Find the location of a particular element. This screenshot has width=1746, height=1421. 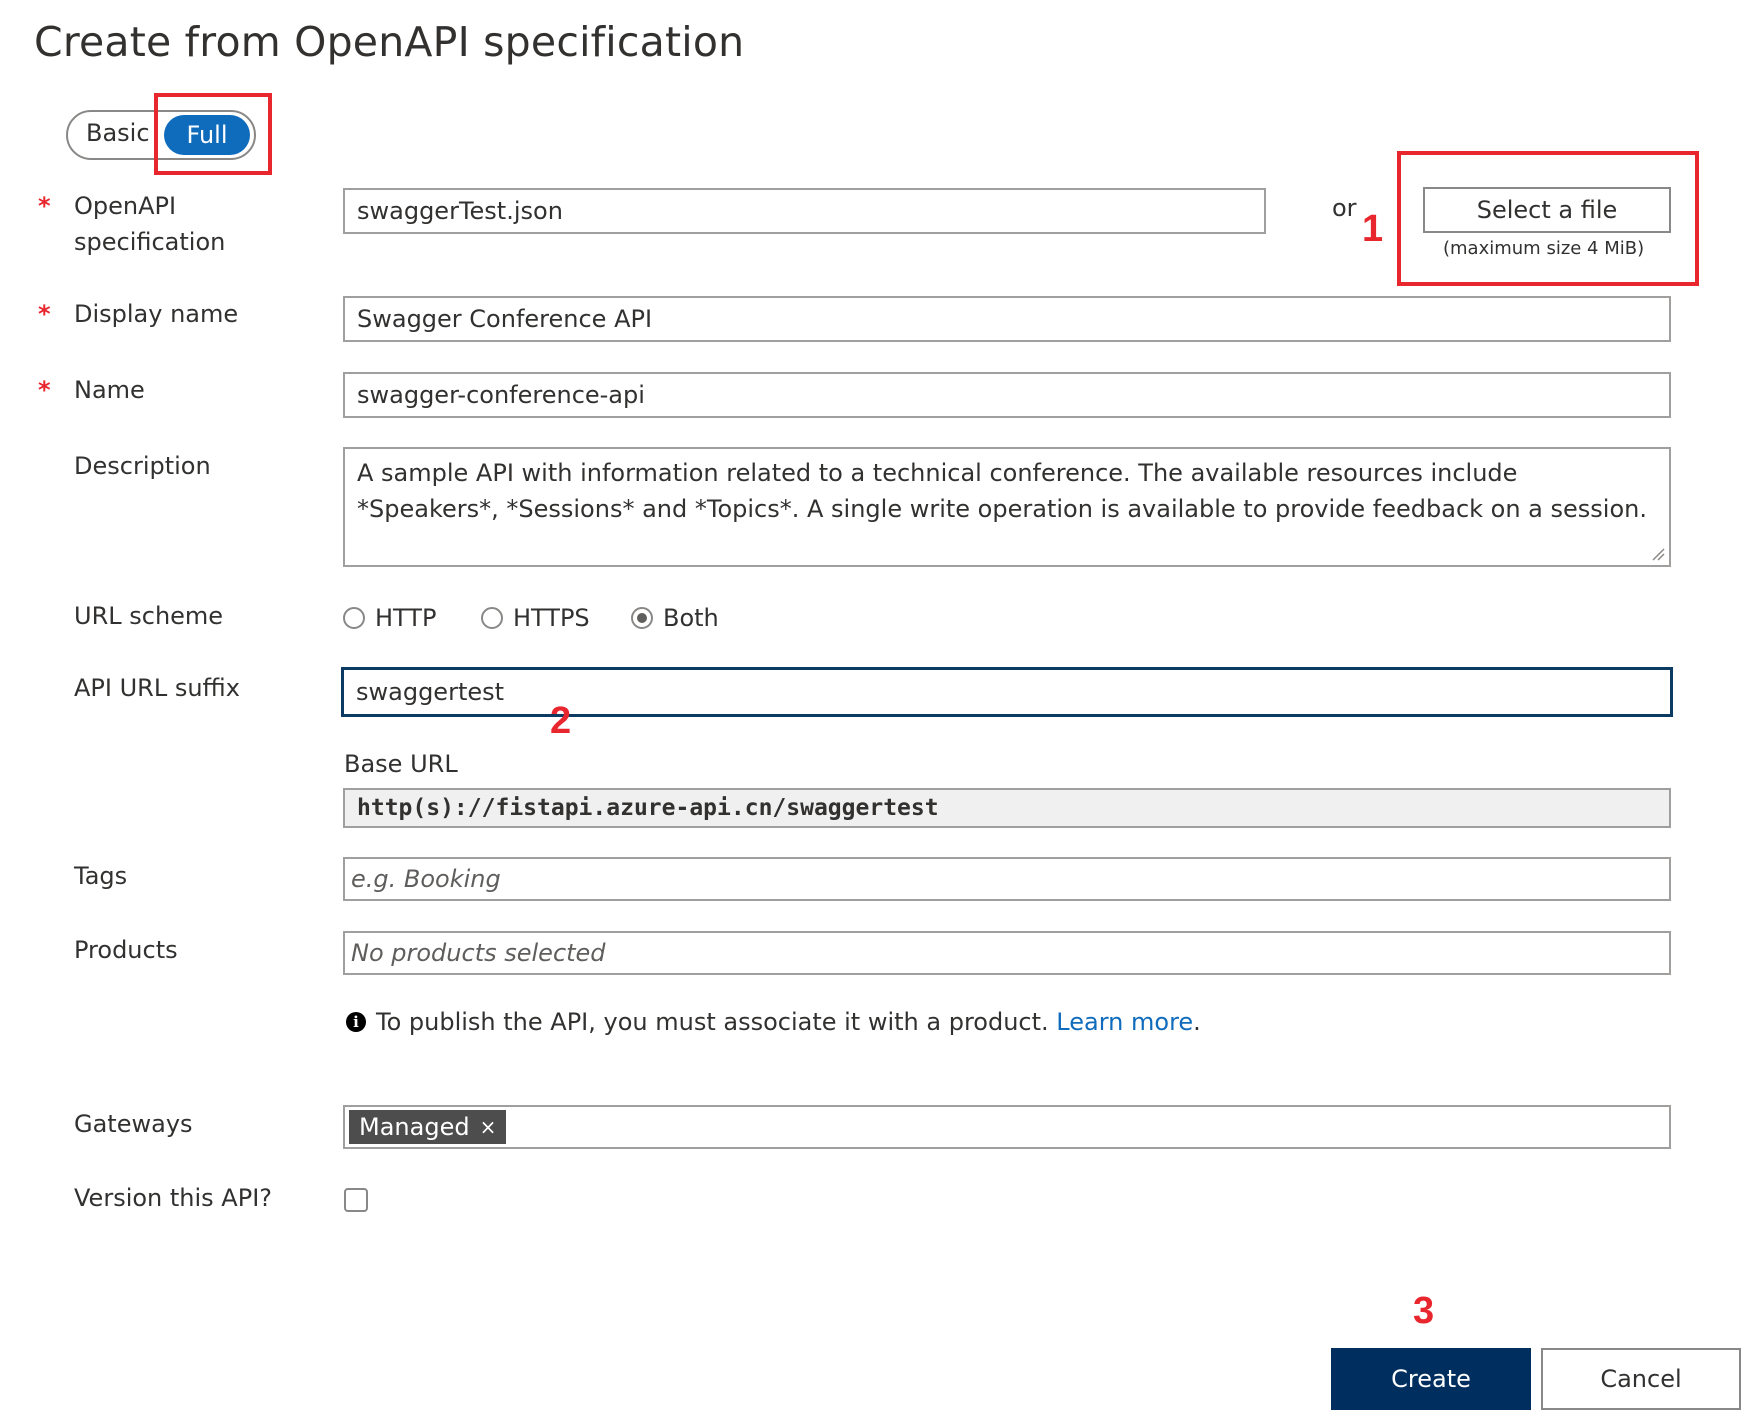

radio-both: Both is located at coordinates (675, 618).